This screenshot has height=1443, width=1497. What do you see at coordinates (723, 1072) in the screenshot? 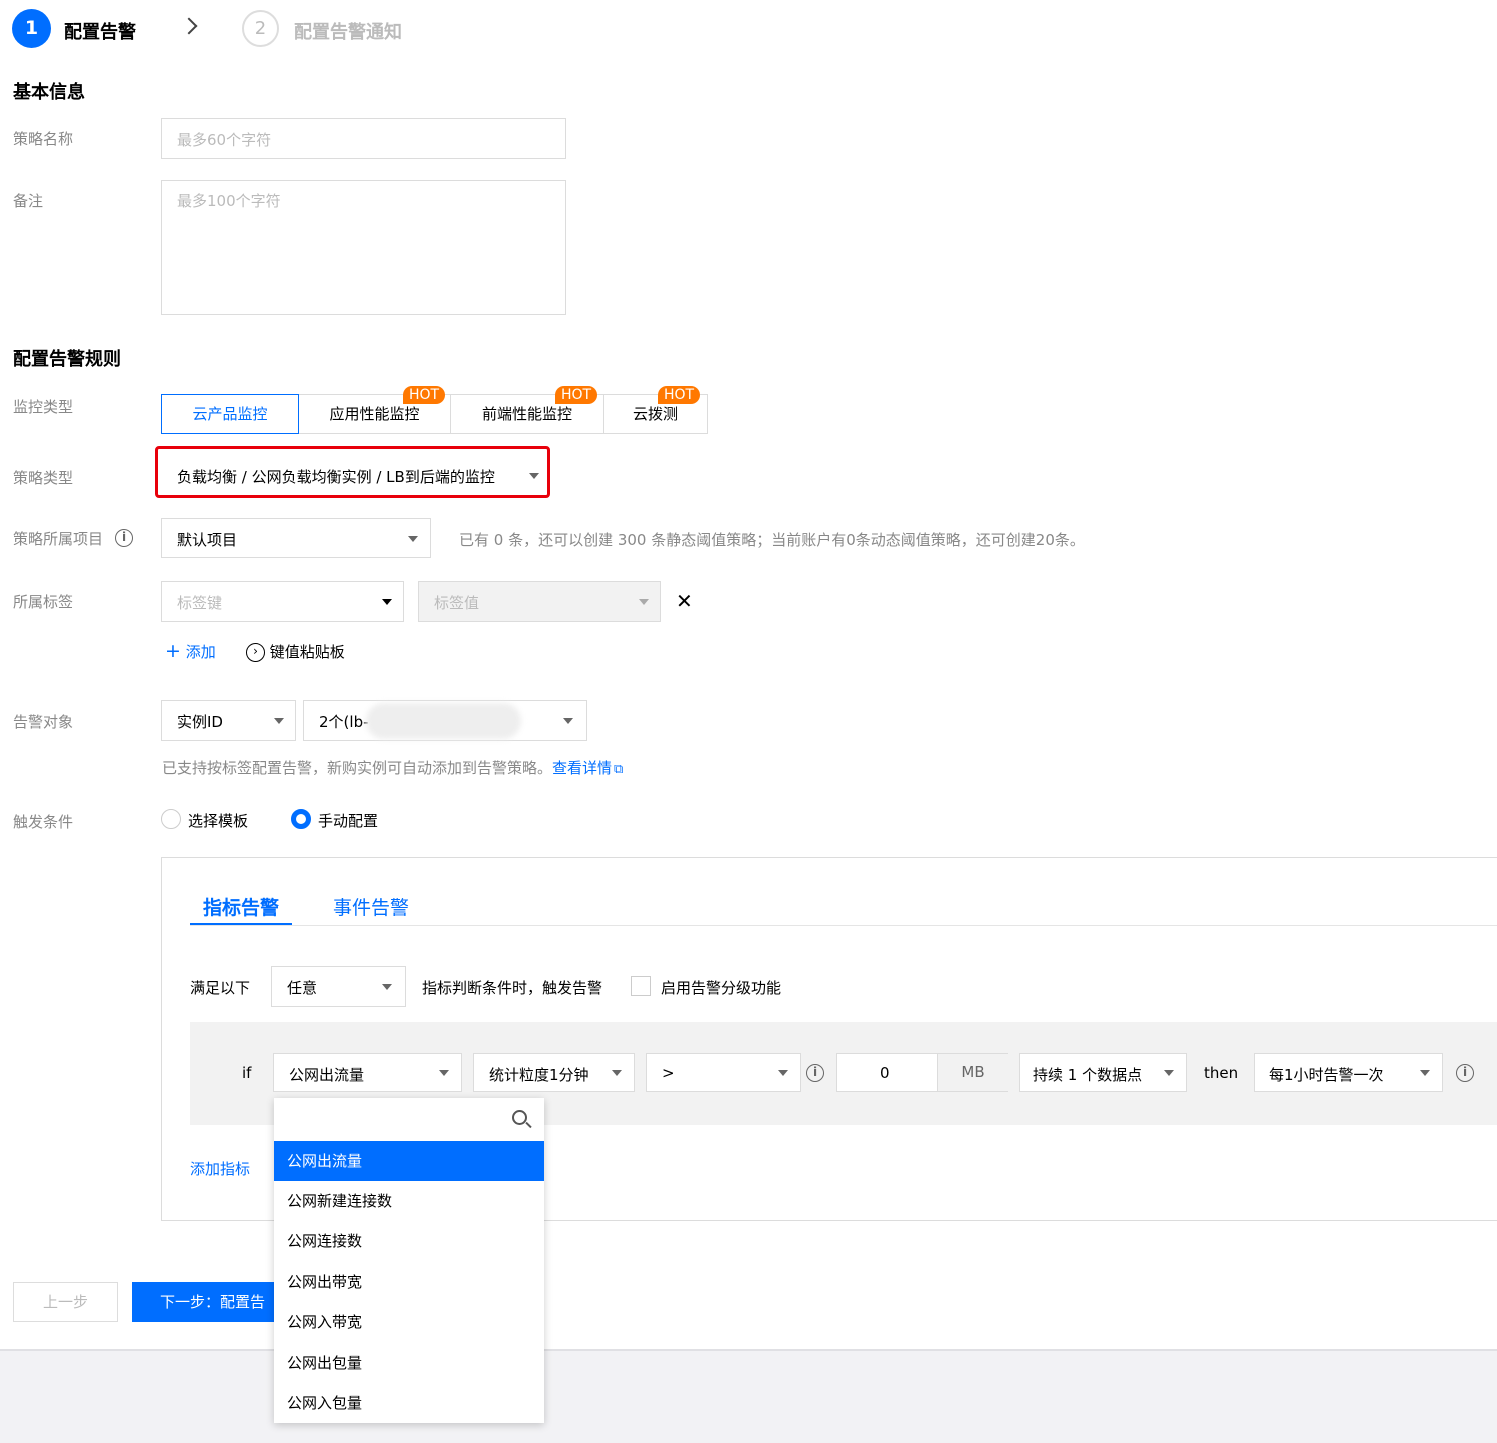
I see `operator-select: >` at bounding box center [723, 1072].